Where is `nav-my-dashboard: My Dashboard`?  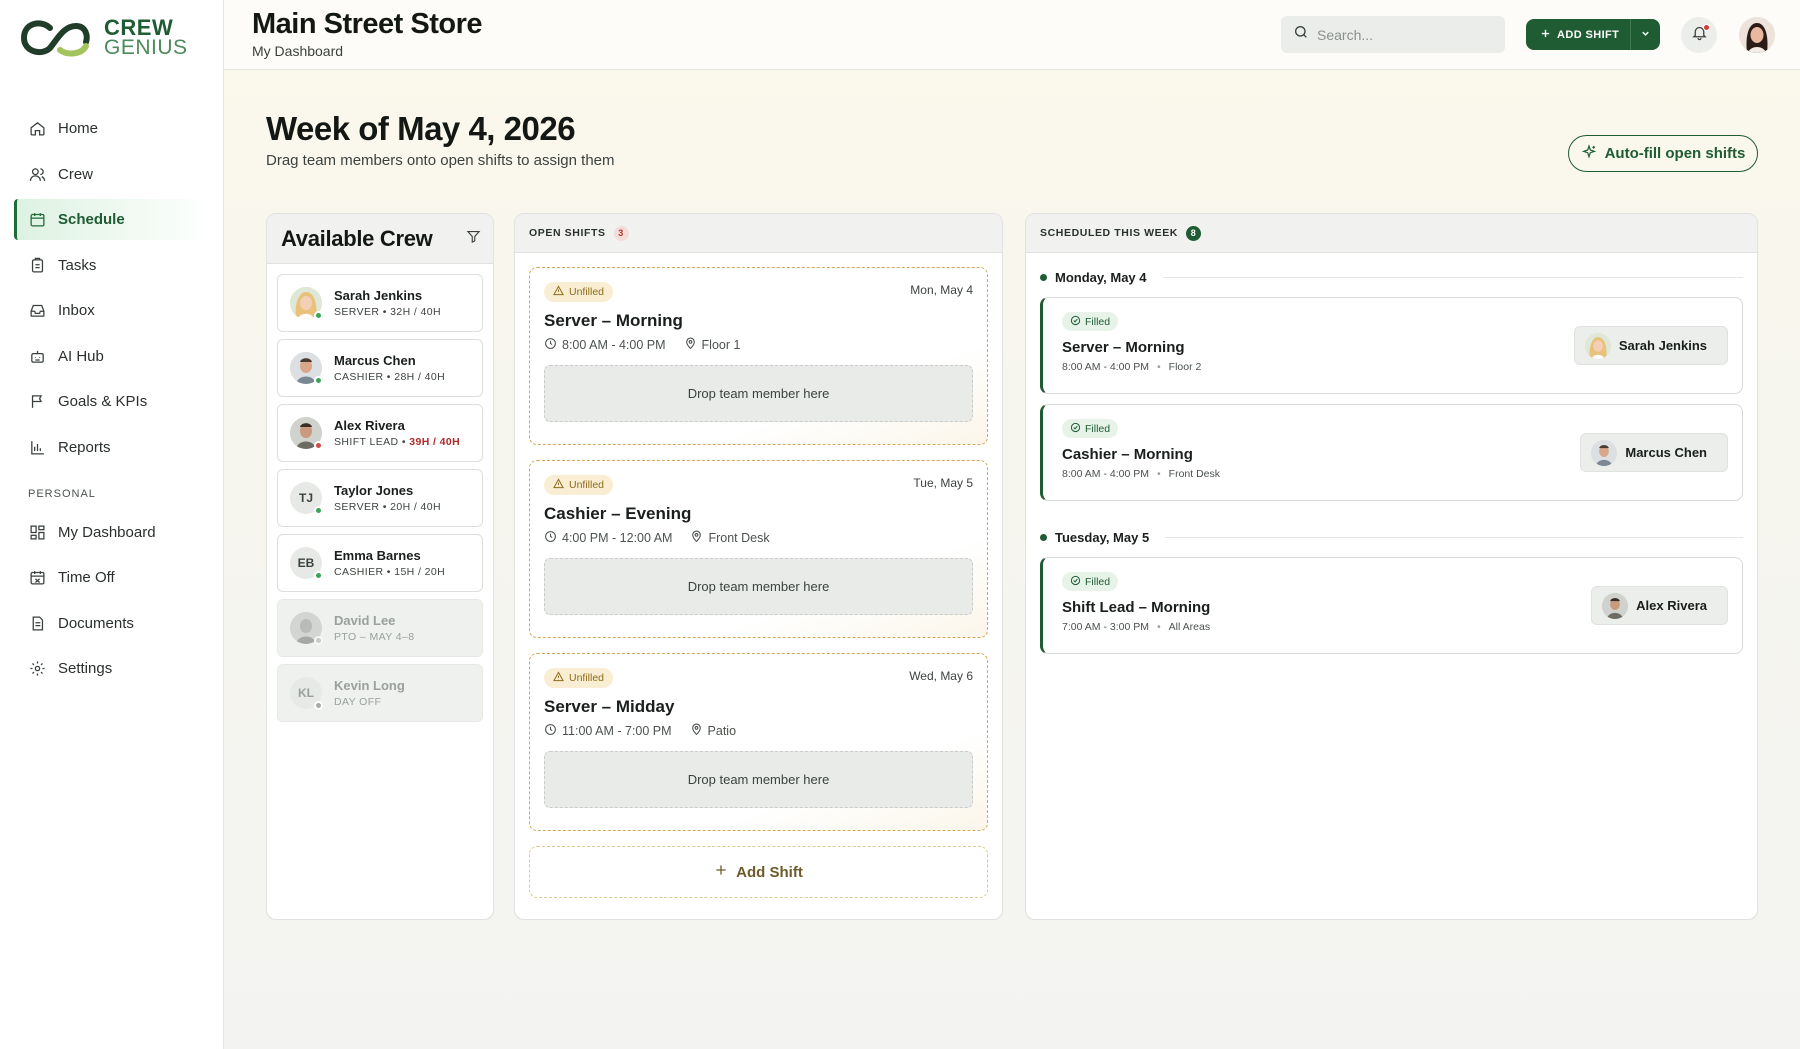 nav-my-dashboard: My Dashboard is located at coordinates (112, 532).